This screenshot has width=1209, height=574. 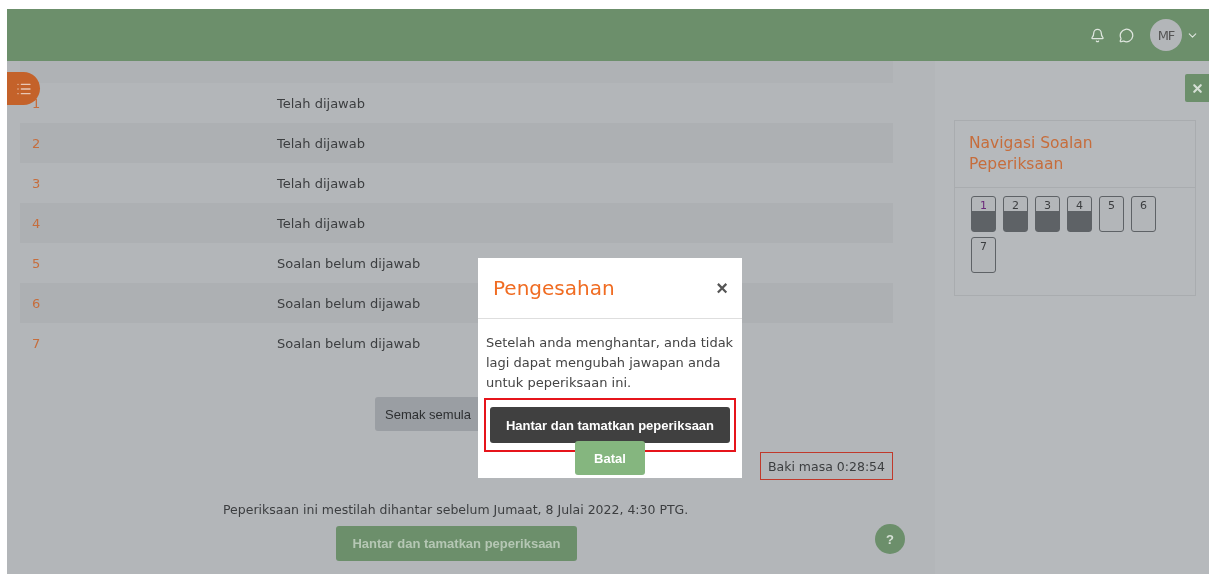 What do you see at coordinates (610, 425) in the screenshot?
I see `confirm-button: Hantar dan tamatkan peperiksaan` at bounding box center [610, 425].